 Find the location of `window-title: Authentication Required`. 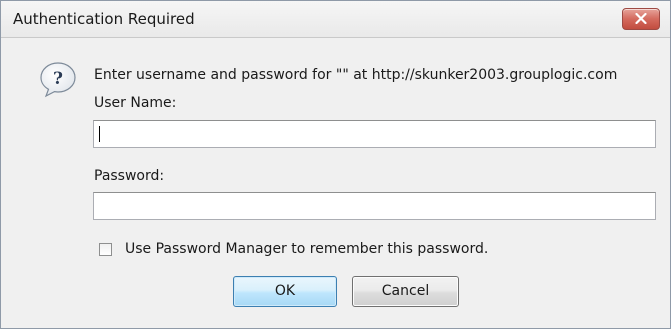

window-title: Authentication Required is located at coordinates (104, 19).